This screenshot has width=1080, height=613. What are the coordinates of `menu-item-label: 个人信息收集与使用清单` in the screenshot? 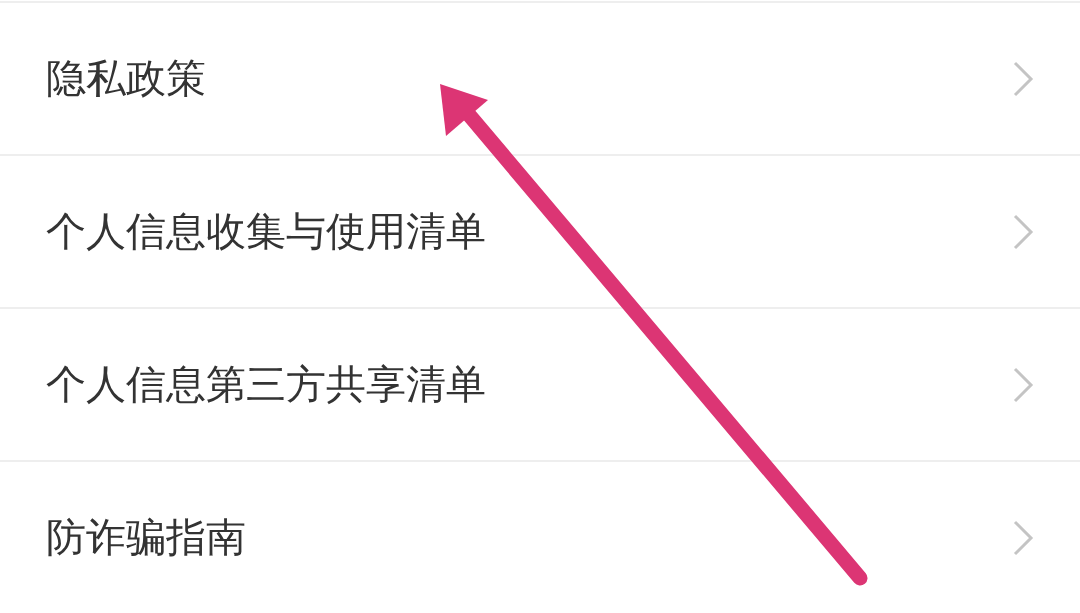 It's located at (266, 231).